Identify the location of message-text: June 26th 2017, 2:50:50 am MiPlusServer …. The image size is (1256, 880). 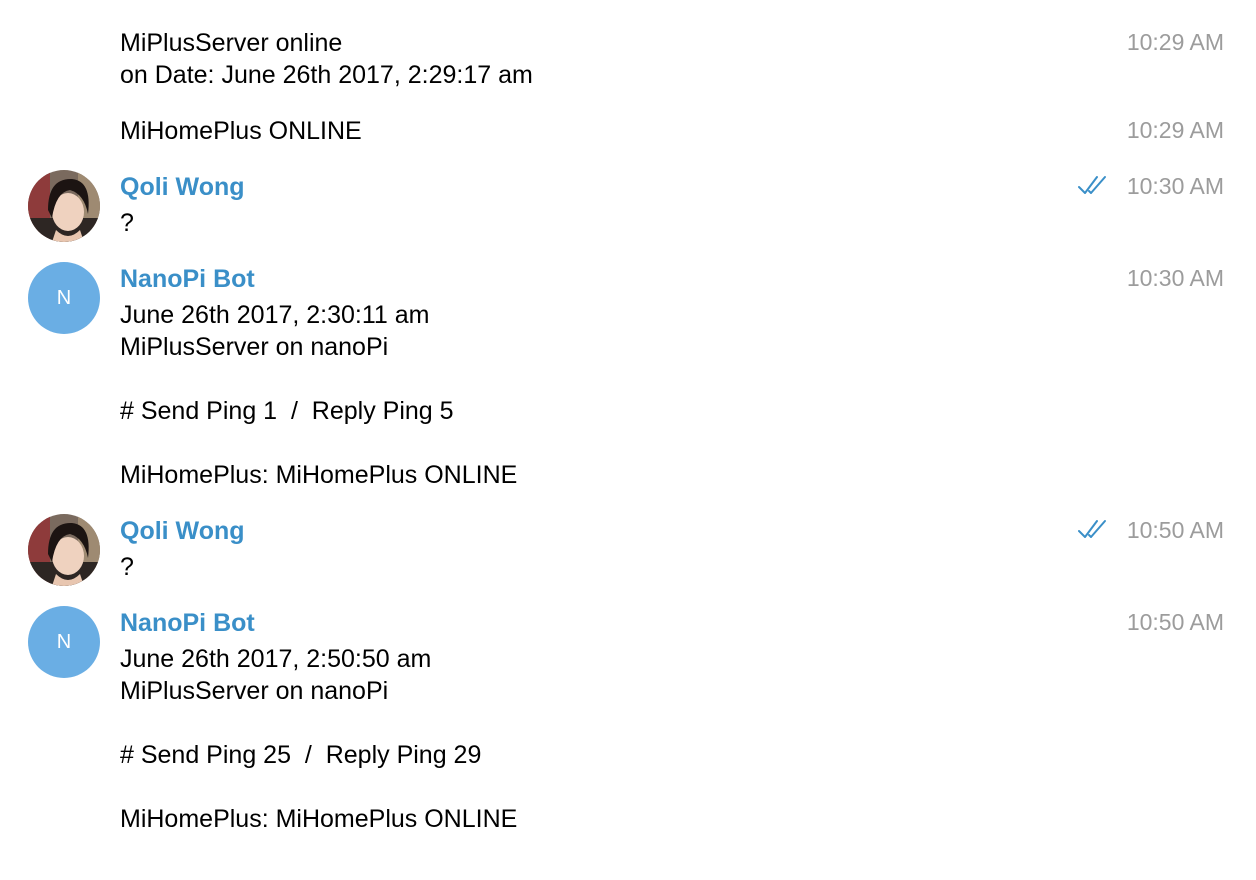
(319, 739).